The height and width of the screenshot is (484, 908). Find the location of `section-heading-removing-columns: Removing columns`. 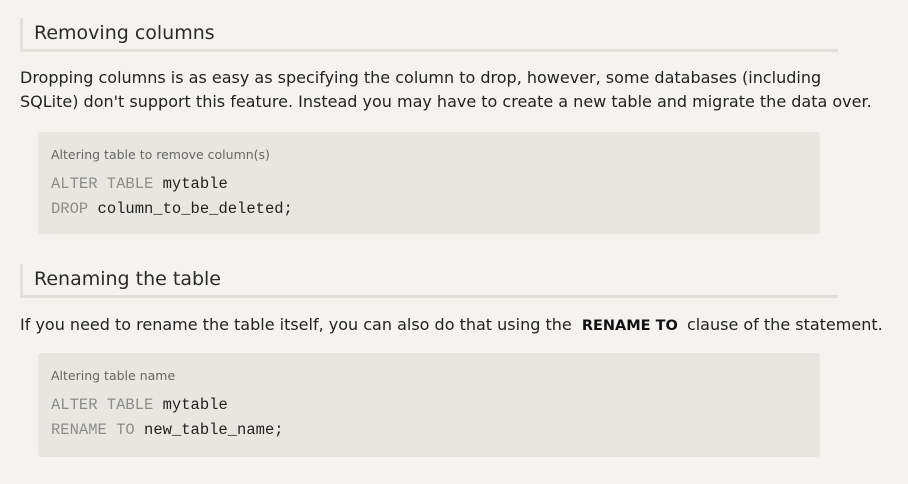

section-heading-removing-columns: Removing columns is located at coordinates (429, 35).